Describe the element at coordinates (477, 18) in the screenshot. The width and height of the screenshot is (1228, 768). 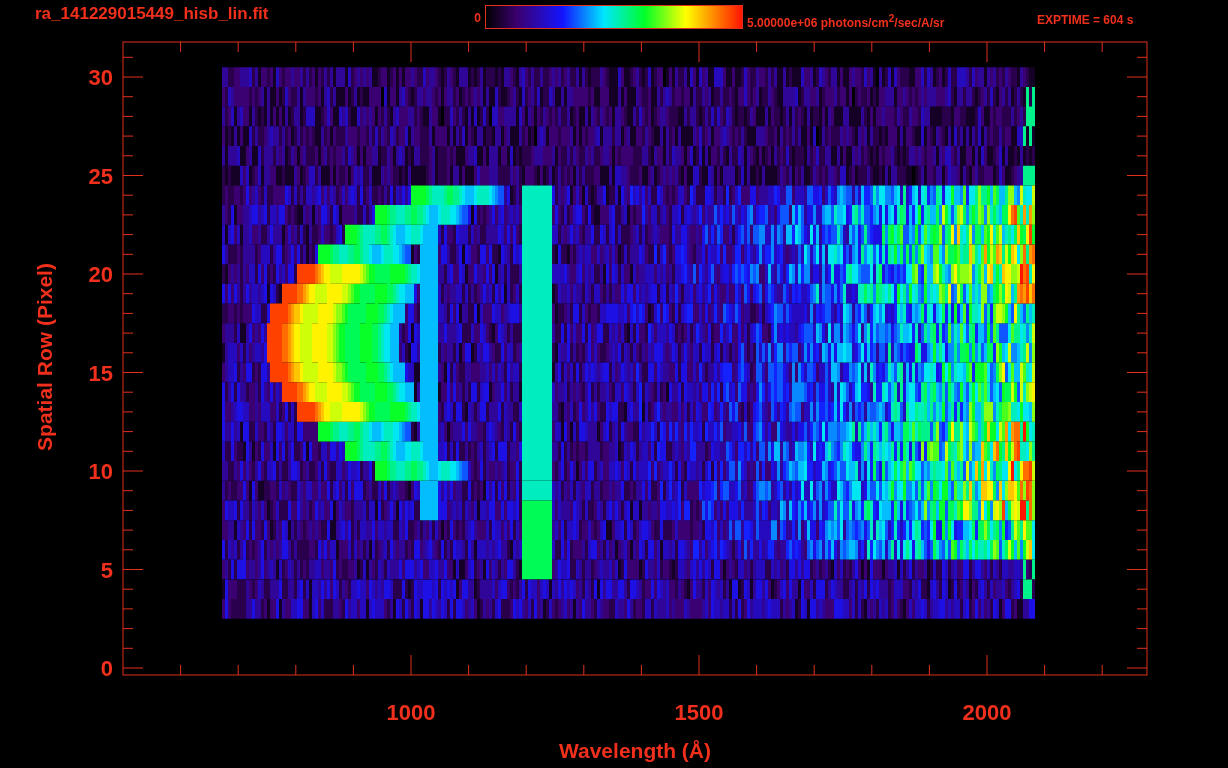
I see `colorbar-min-label: 0` at that location.